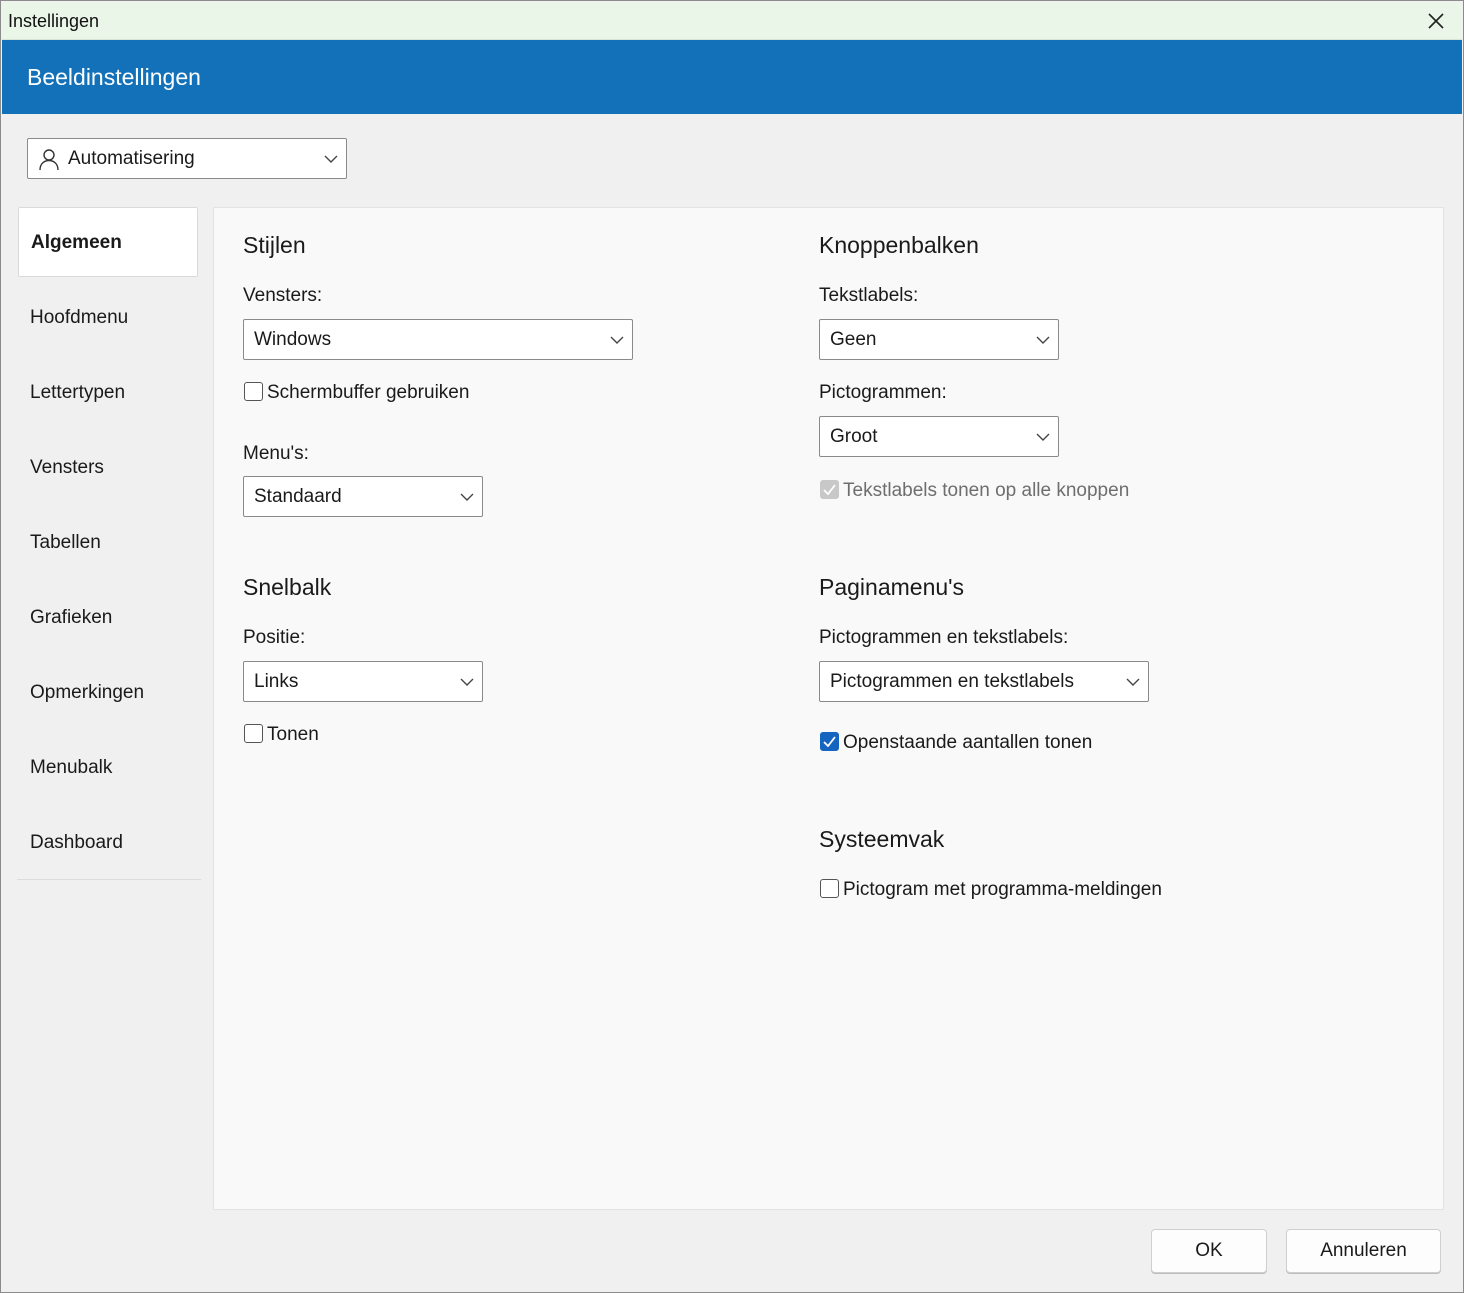 The image size is (1464, 1293). I want to click on ok-button: OK, so click(1209, 1251).